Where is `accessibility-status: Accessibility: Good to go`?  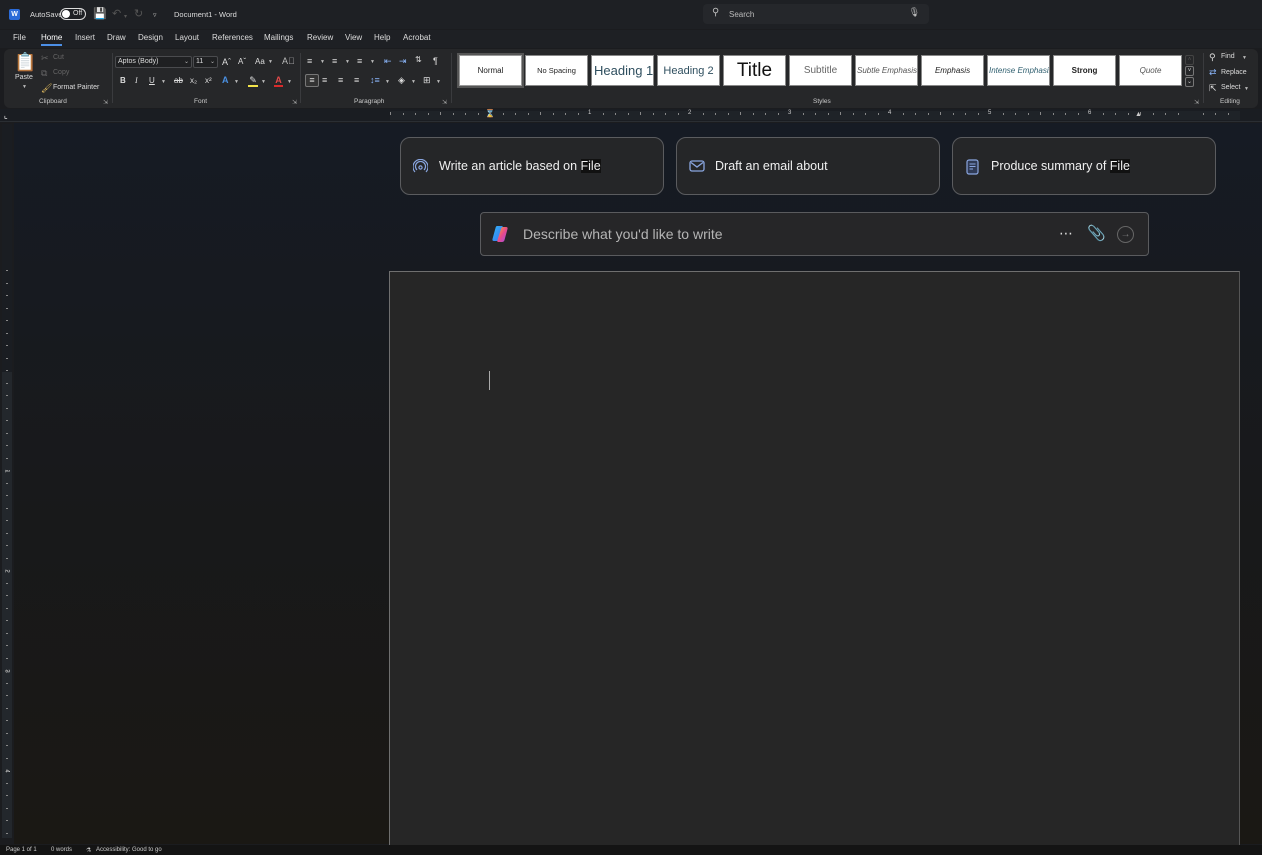 accessibility-status: Accessibility: Good to go is located at coordinates (129, 850).